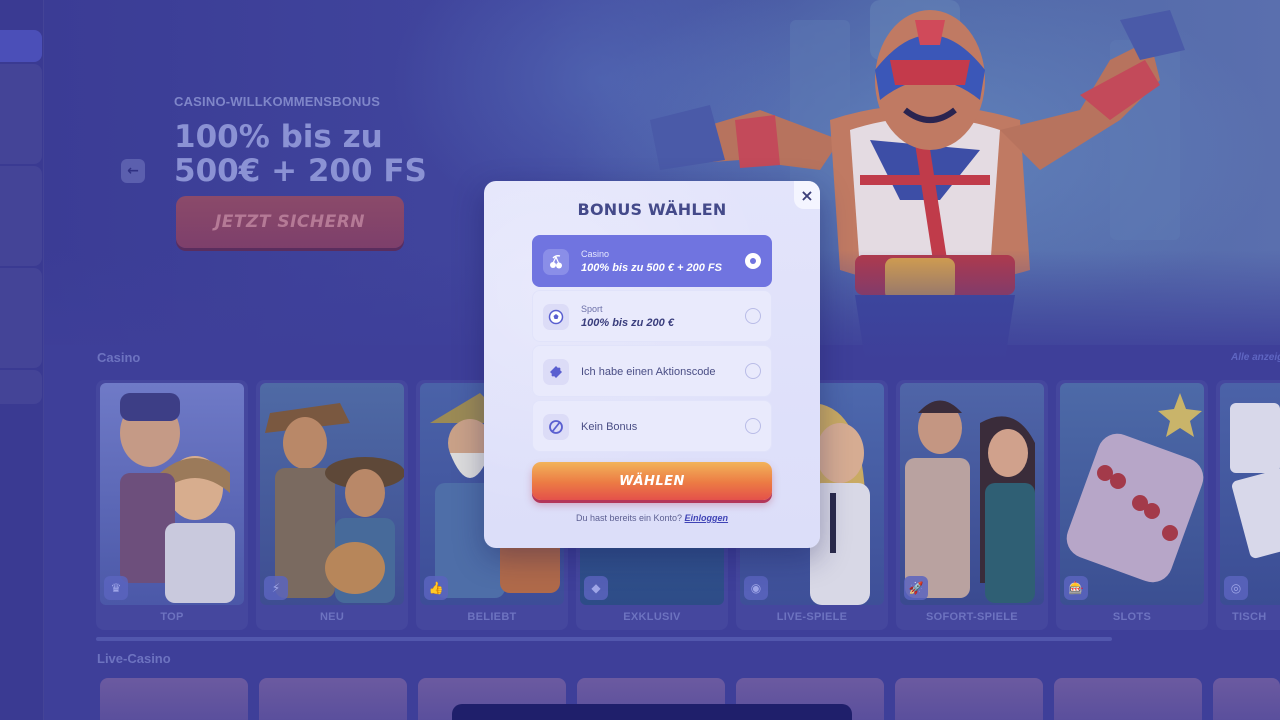 The image size is (1280, 720). Describe the element at coordinates (556, 427) in the screenshot. I see `no-bonus-icon` at that location.